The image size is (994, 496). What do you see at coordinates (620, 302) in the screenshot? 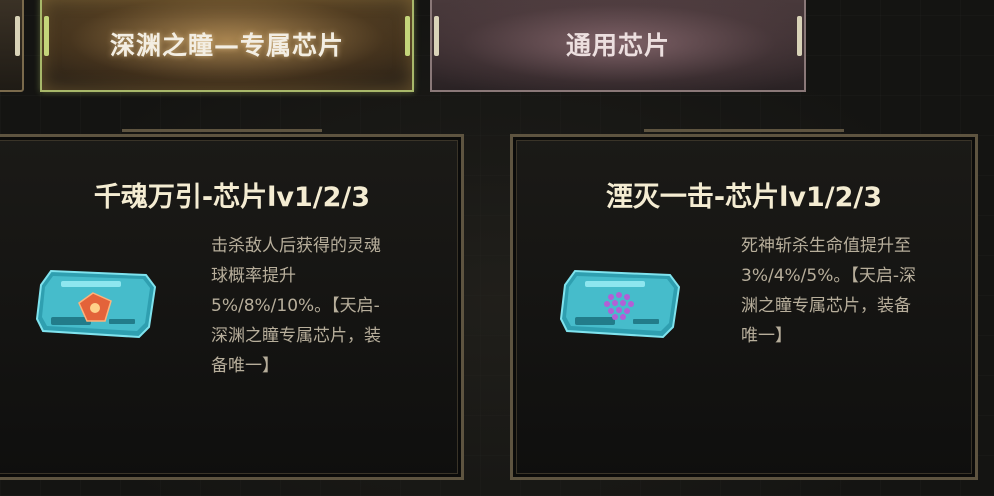
I see `chip-strike-icon` at bounding box center [620, 302].